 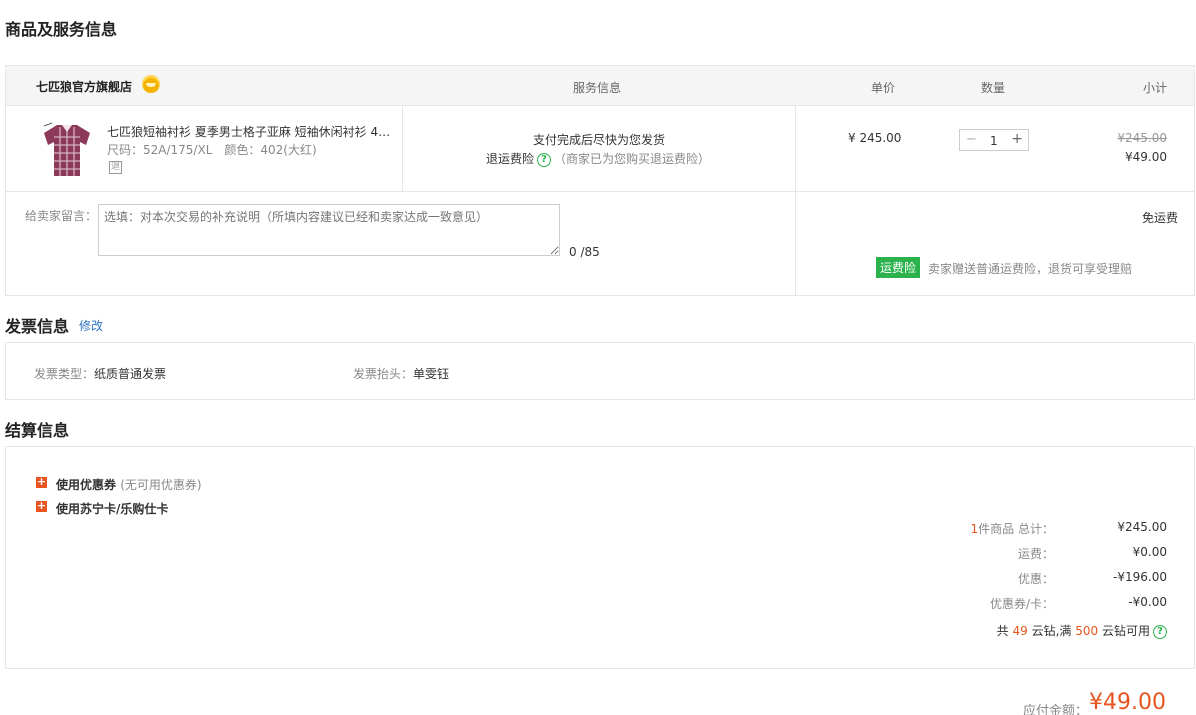 I want to click on settlement-section-title: 结算信息, so click(x=37, y=430).